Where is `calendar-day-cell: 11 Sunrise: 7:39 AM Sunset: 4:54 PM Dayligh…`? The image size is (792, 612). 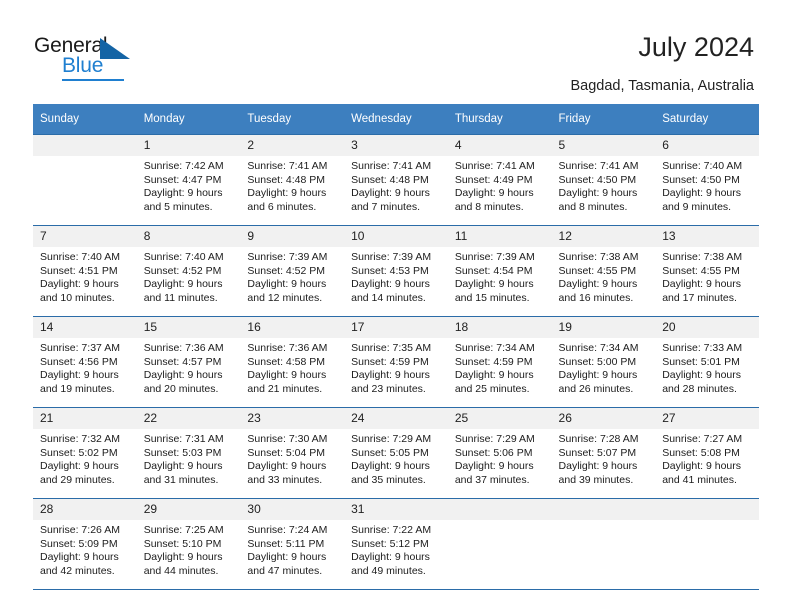
calendar-day-cell: 11 Sunrise: 7:39 AM Sunset: 4:54 PM Dayligh… is located at coordinates (499, 271).